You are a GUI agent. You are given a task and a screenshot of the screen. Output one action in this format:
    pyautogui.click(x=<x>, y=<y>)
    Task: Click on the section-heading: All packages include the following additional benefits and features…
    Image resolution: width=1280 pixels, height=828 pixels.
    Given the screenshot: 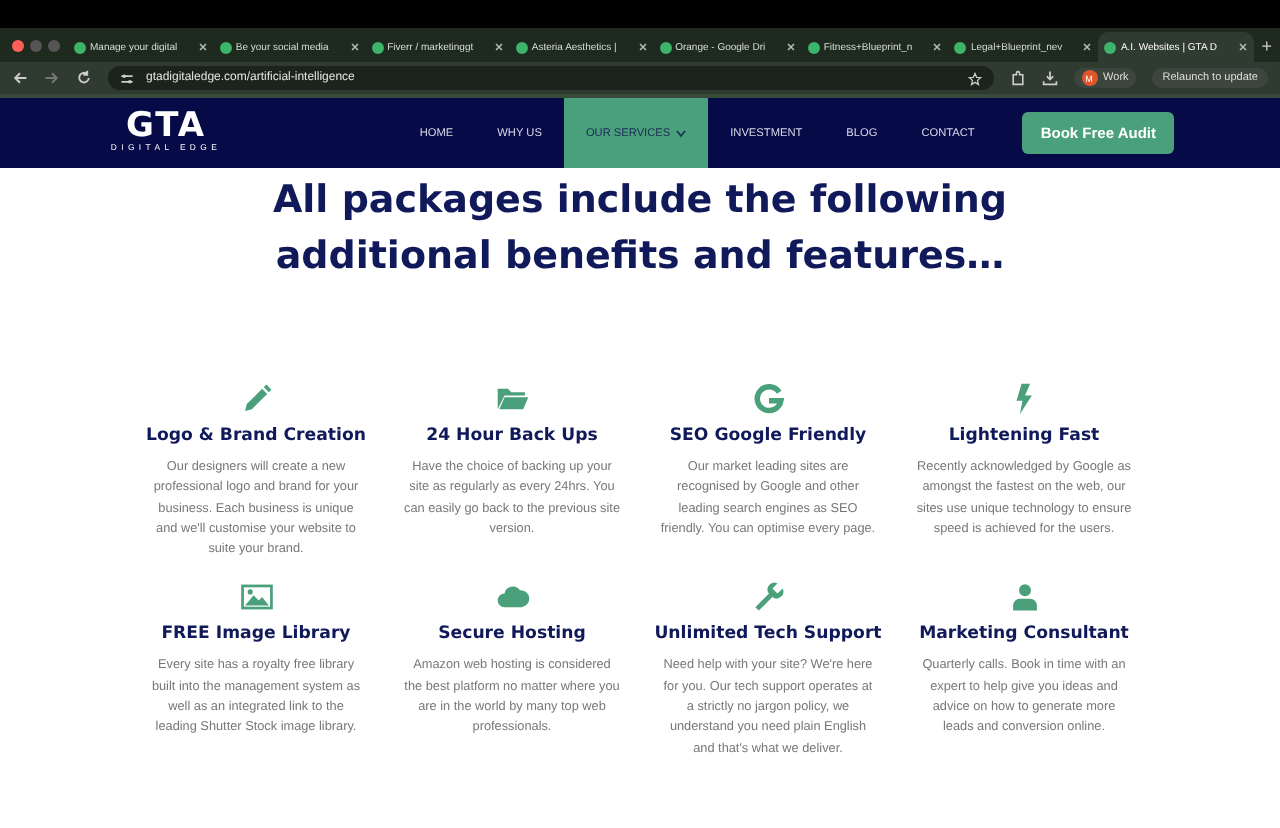 What is the action you would take?
    pyautogui.click(x=640, y=229)
    